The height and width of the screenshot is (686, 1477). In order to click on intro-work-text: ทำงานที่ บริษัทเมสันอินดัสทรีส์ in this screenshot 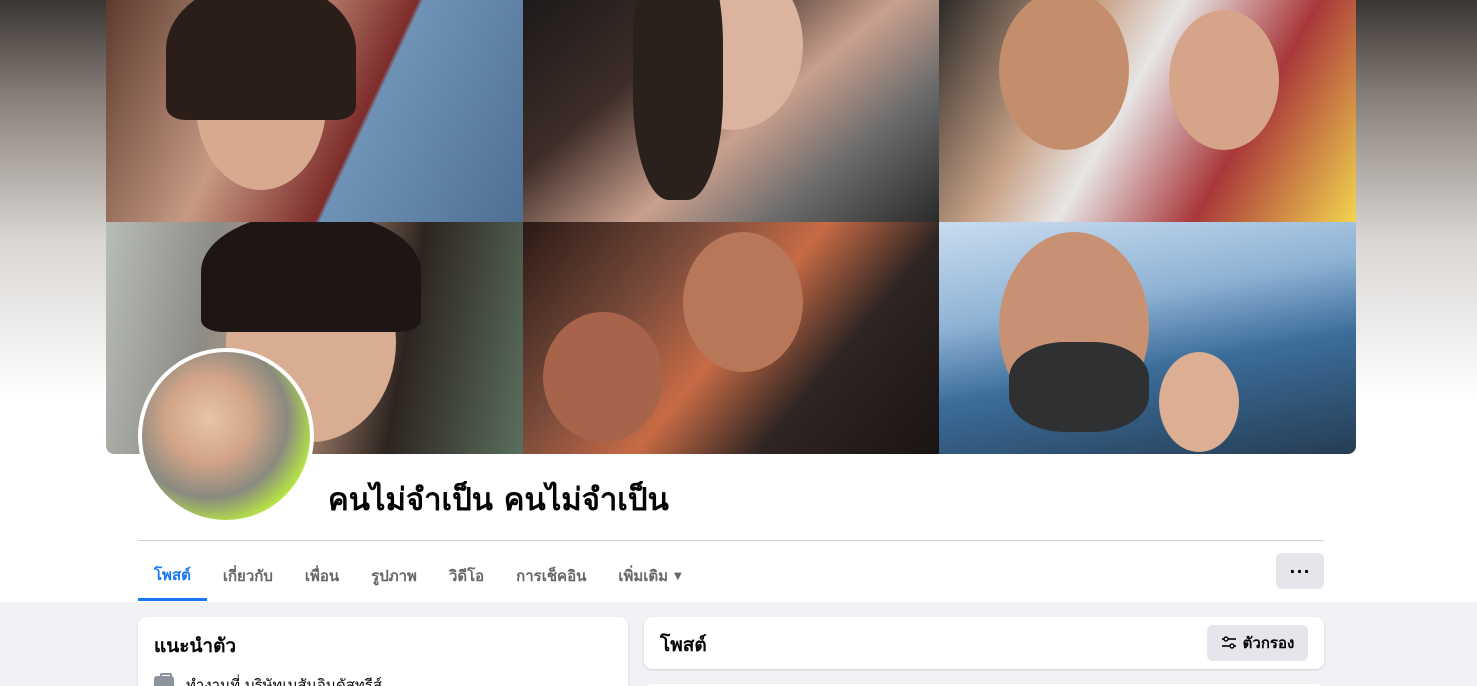, I will do `click(284, 681)`.